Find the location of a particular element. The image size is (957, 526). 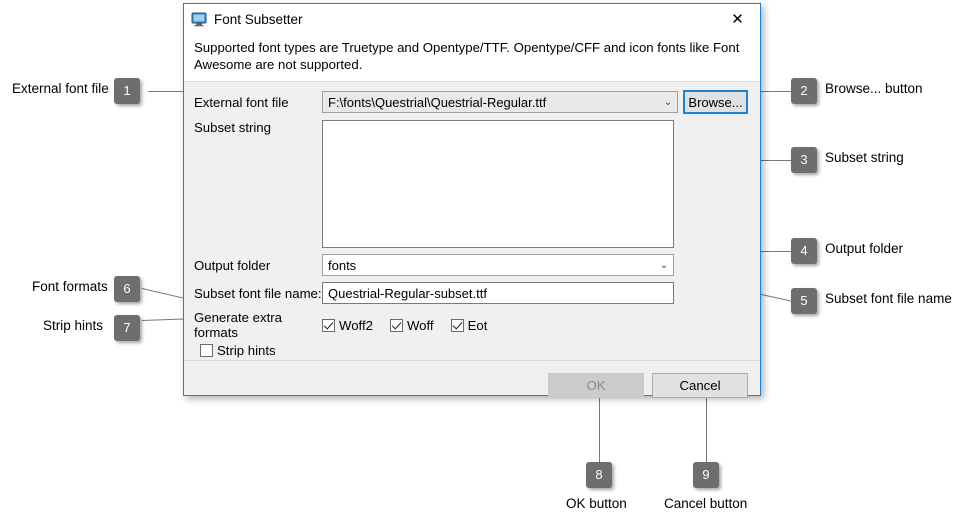

subset-font-file-name-input: Questrial-Regular-subset.ttf is located at coordinates (498, 293).